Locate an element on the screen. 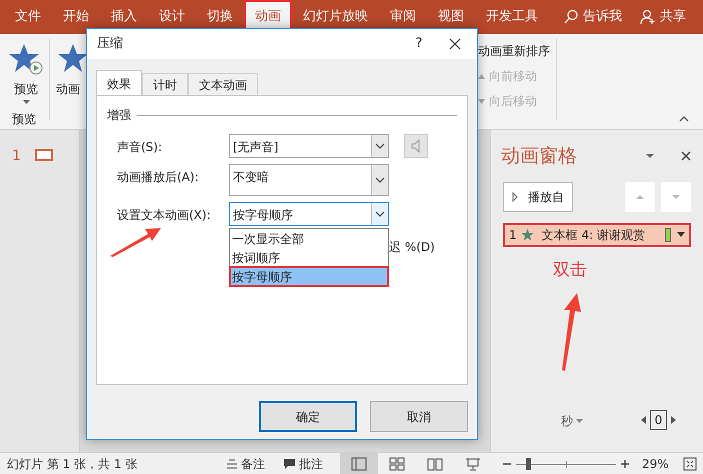 The width and height of the screenshot is (703, 474). dropdown-option: 一次显示全部 is located at coordinates (309, 238).